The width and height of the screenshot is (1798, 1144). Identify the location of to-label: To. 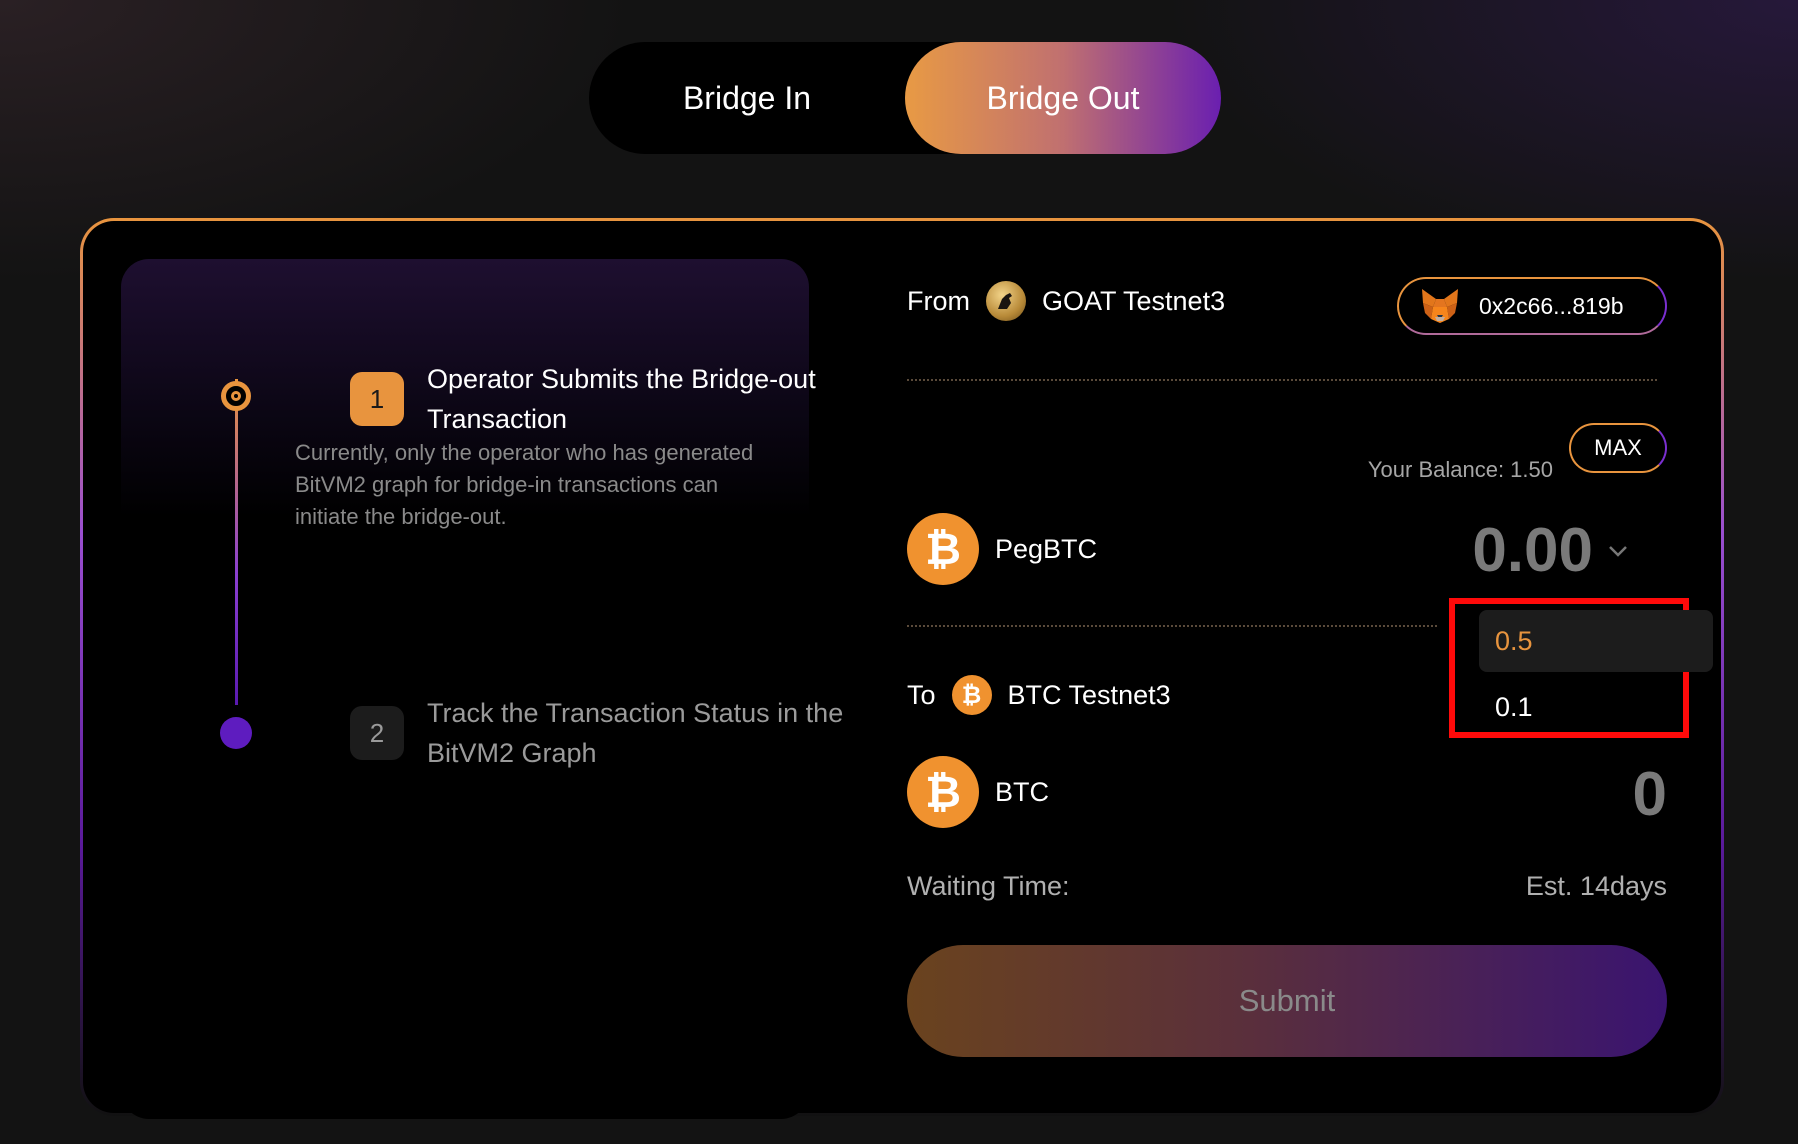
(921, 694).